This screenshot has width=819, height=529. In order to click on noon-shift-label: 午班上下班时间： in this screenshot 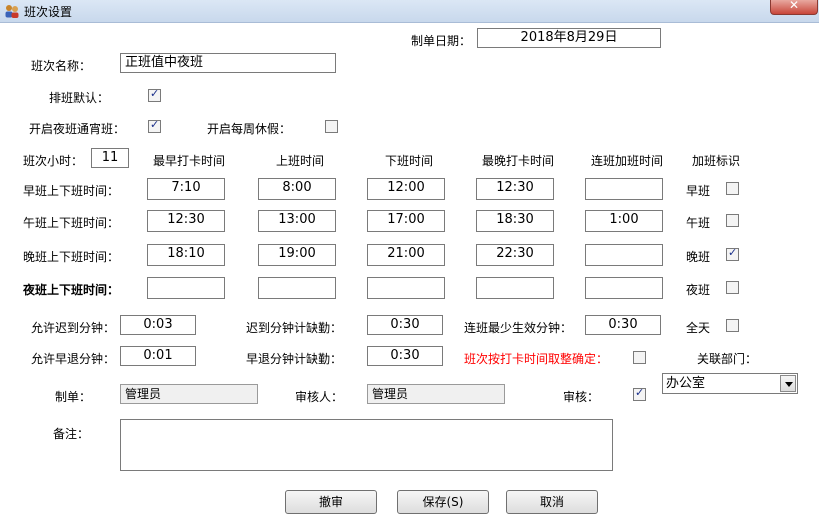, I will do `click(71, 223)`.